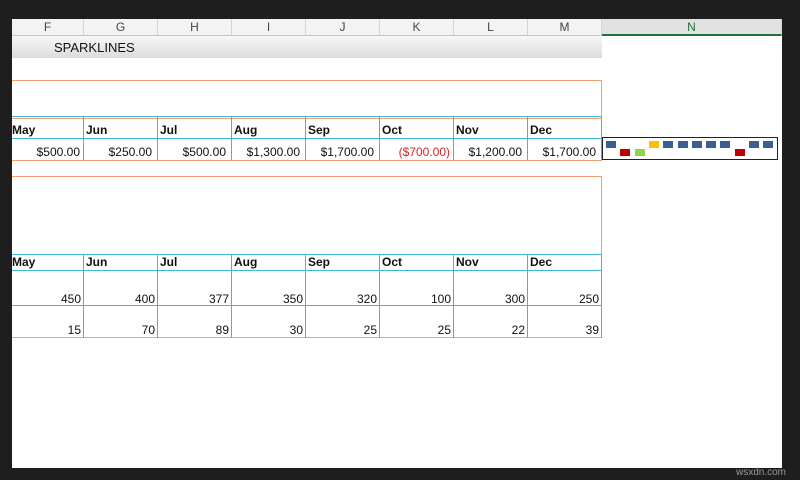 Image resolution: width=800 pixels, height=480 pixels. Describe the element at coordinates (46, 330) in the screenshot. I see `table2-row2-may: 15` at that location.